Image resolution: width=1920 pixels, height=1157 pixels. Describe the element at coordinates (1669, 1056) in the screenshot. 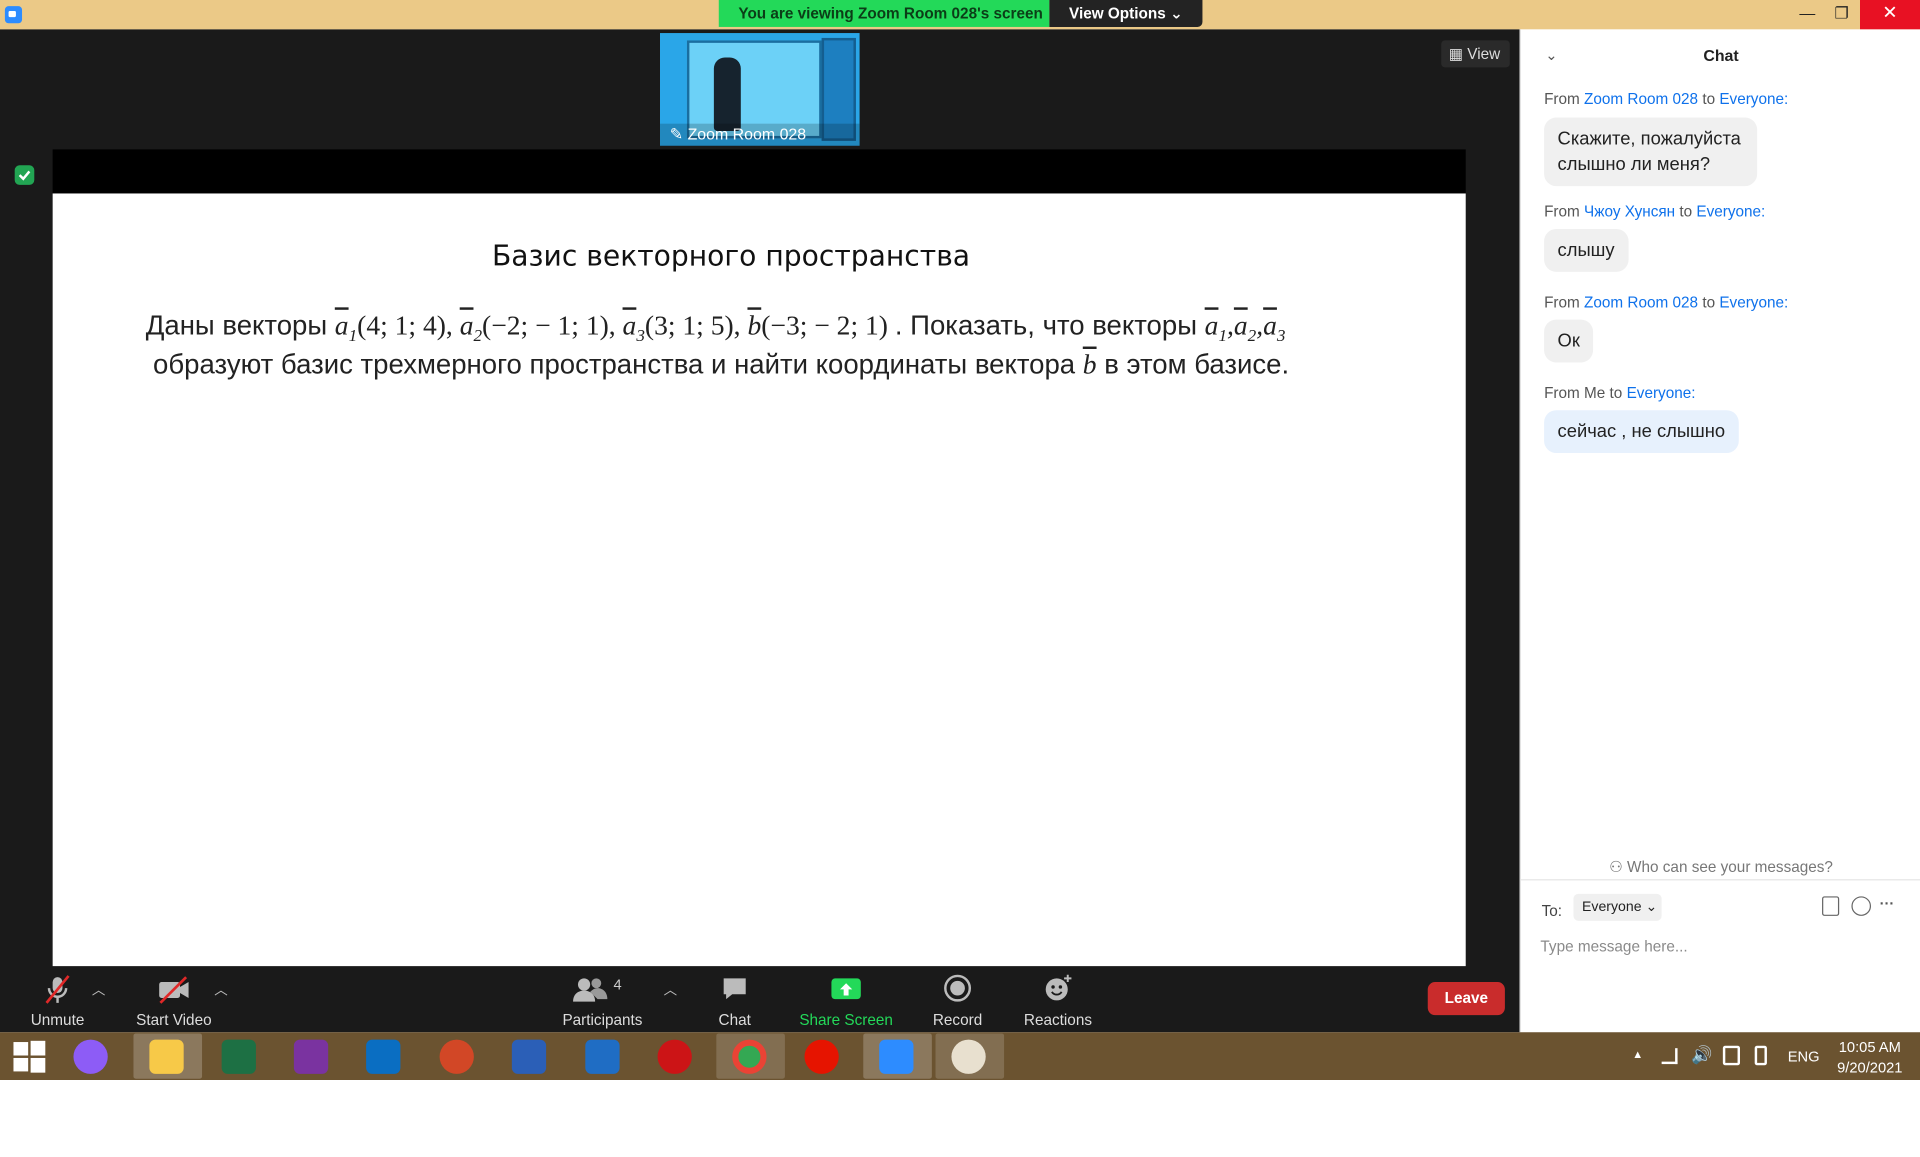

I see `network-icon` at that location.